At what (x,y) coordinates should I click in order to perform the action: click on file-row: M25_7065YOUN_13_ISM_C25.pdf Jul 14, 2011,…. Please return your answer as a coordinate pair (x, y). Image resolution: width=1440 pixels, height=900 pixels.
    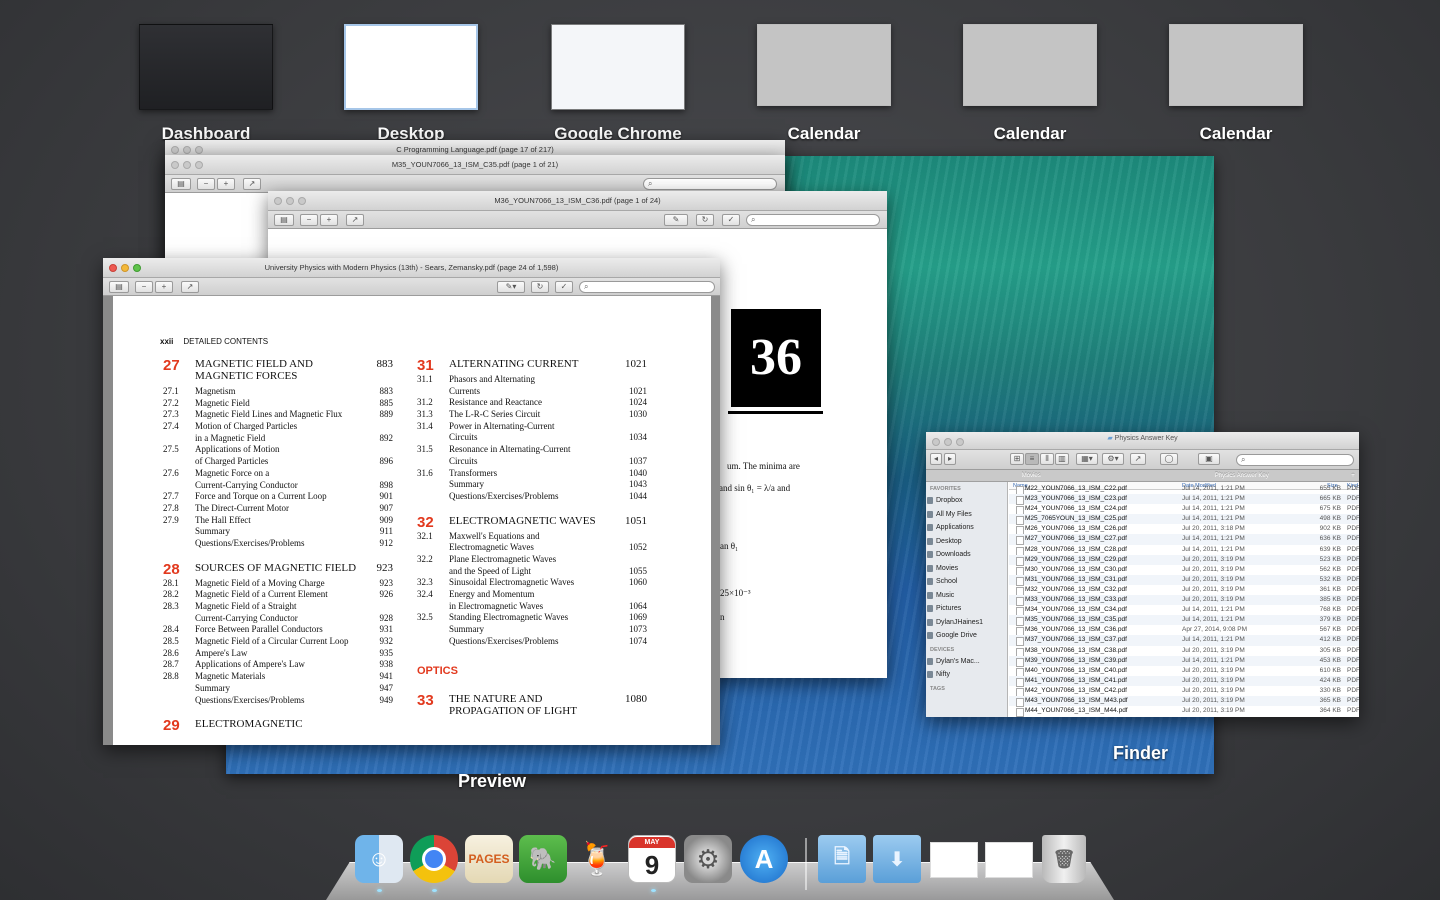
    Looking at the image, I should click on (1184, 520).